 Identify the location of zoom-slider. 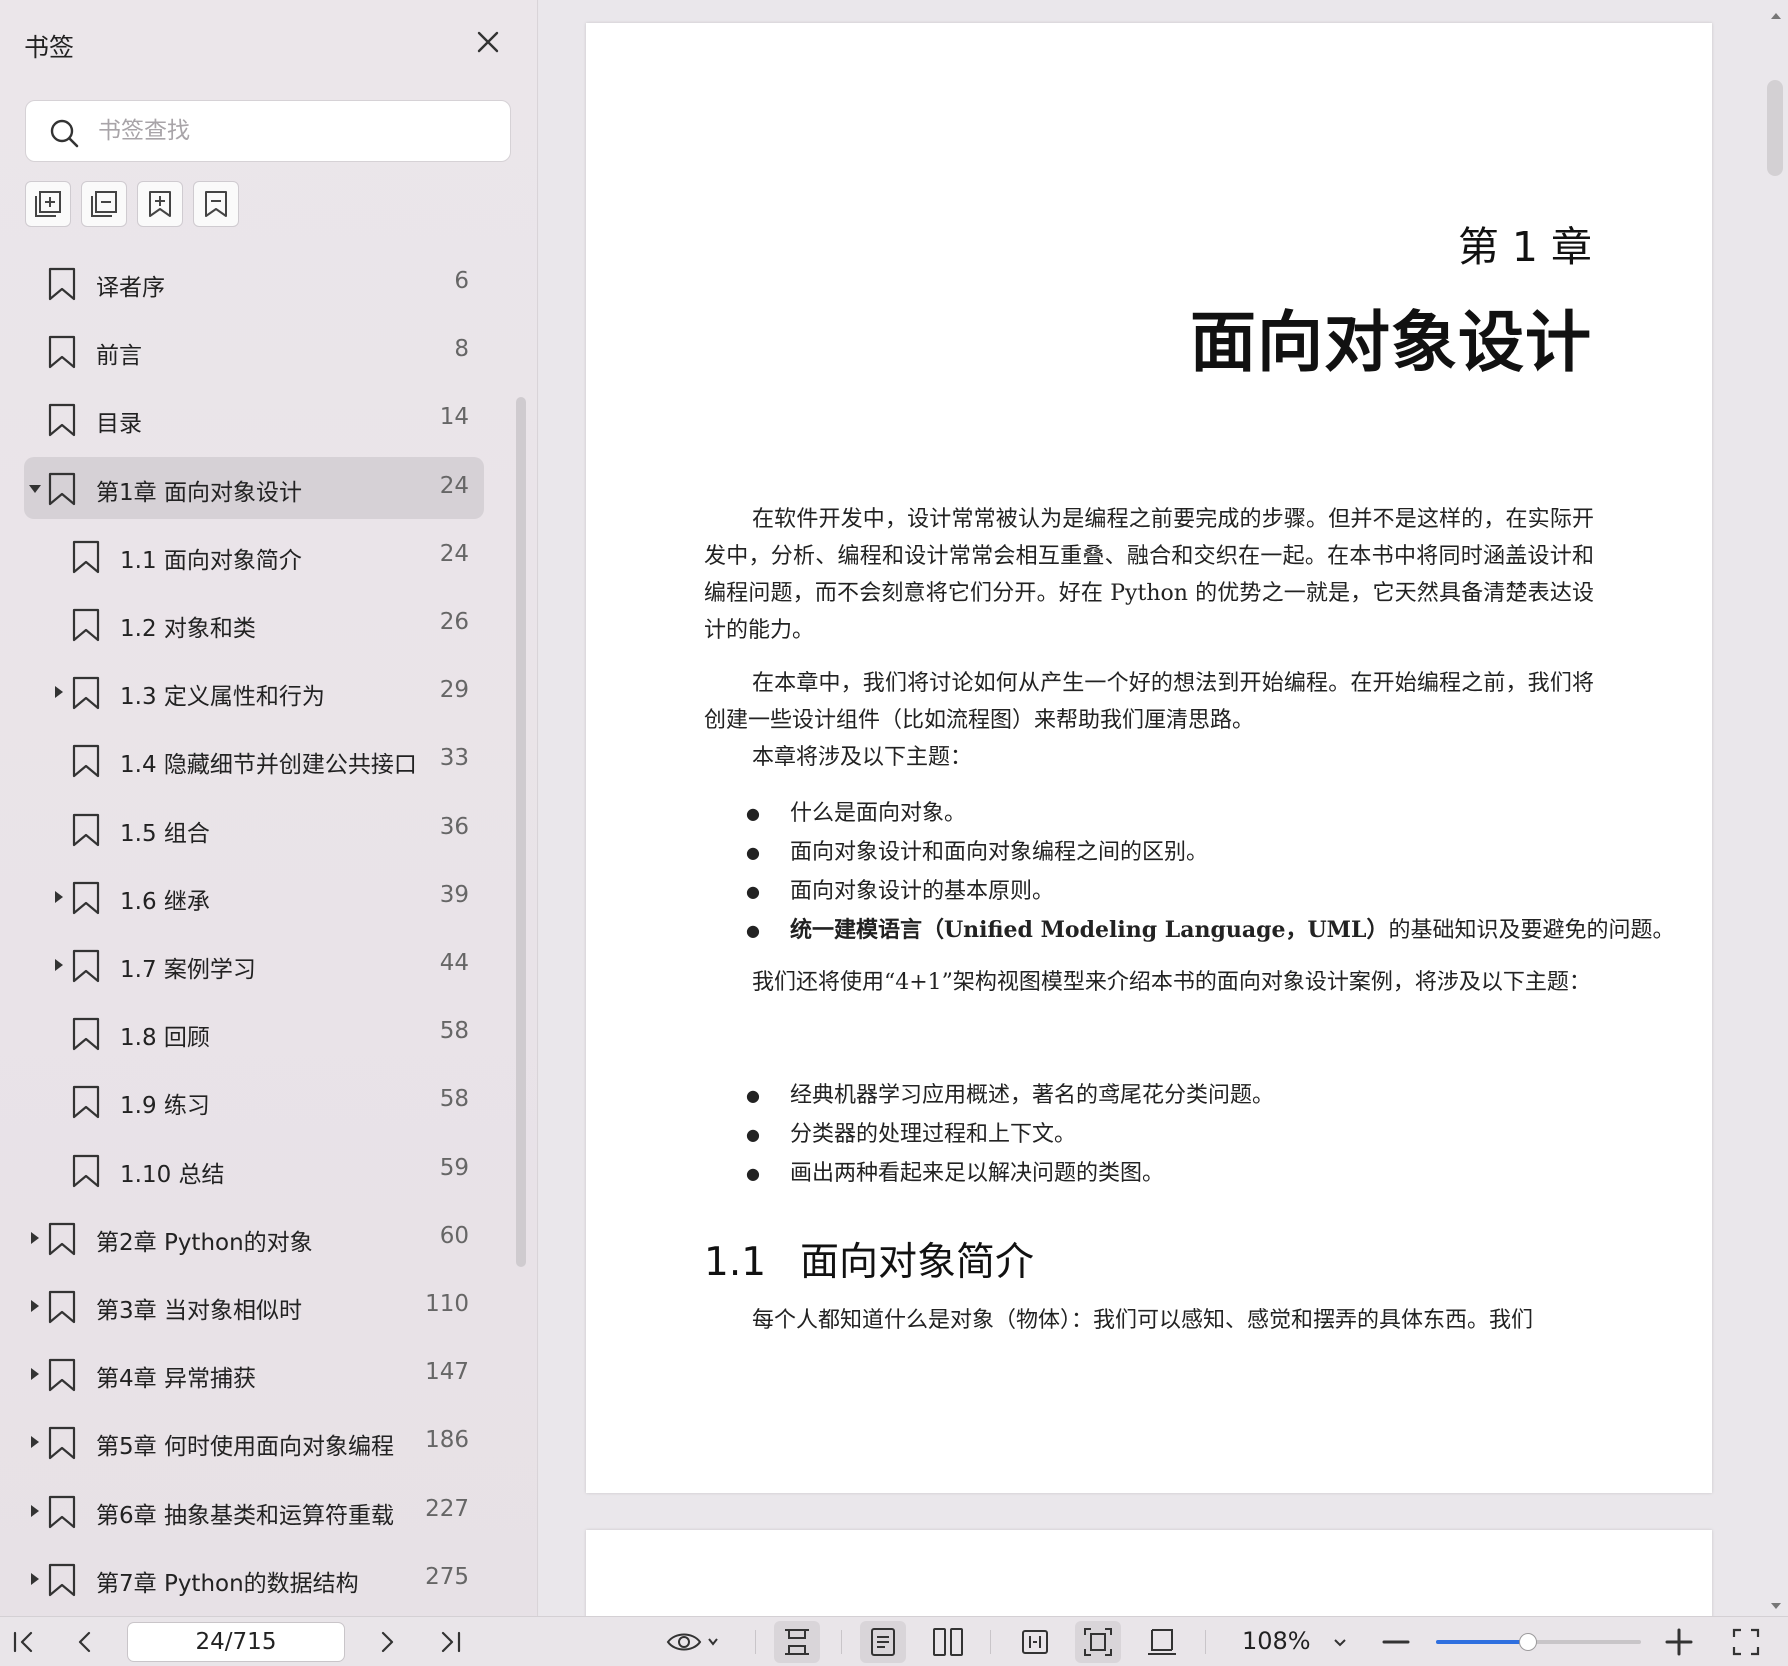
(1538, 1642).